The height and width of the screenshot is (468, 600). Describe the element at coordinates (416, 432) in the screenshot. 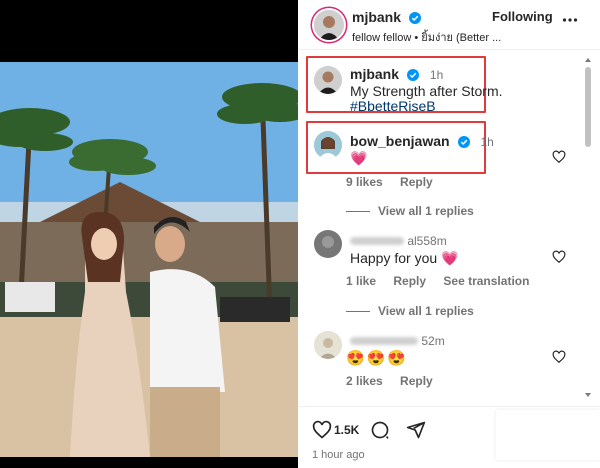

I see `share-icon` at that location.